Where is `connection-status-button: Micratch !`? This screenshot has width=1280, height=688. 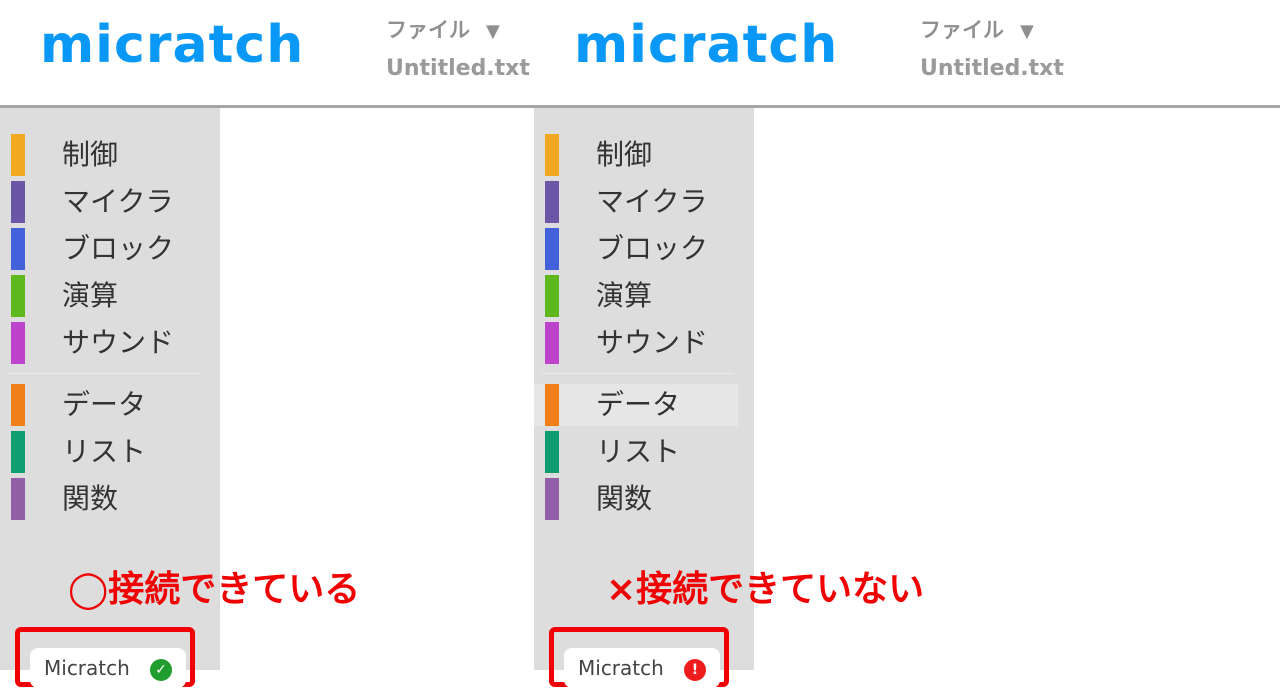
connection-status-button: Micratch ! is located at coordinates (642, 668).